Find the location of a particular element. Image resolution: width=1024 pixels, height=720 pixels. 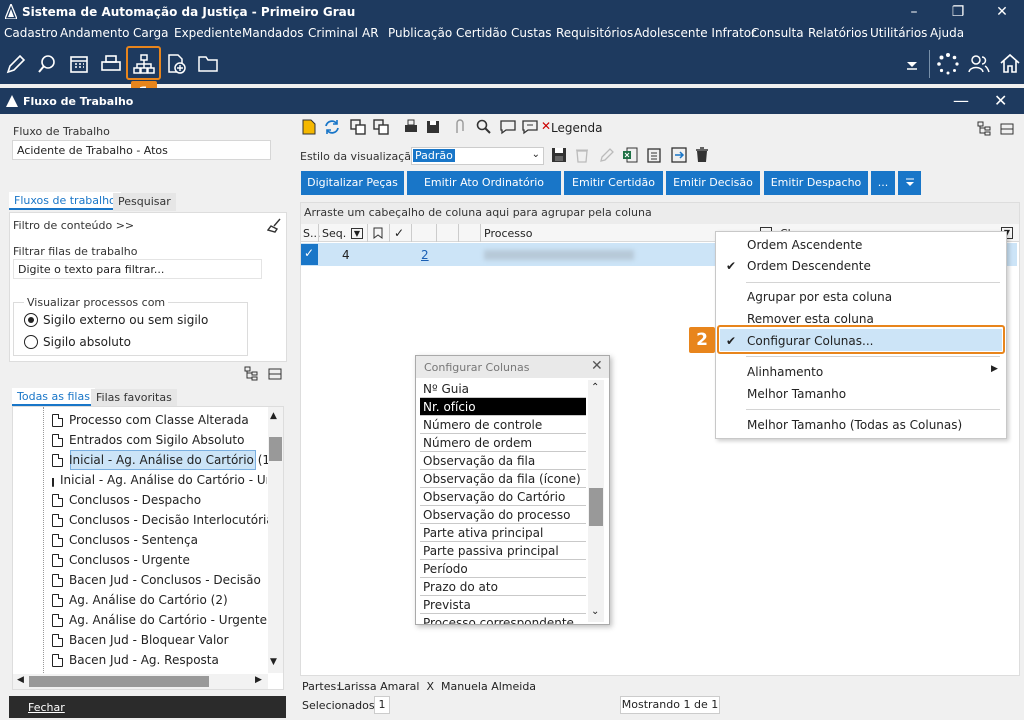

tree-item: Processo com Classe Alterada is located at coordinates (150, 420).